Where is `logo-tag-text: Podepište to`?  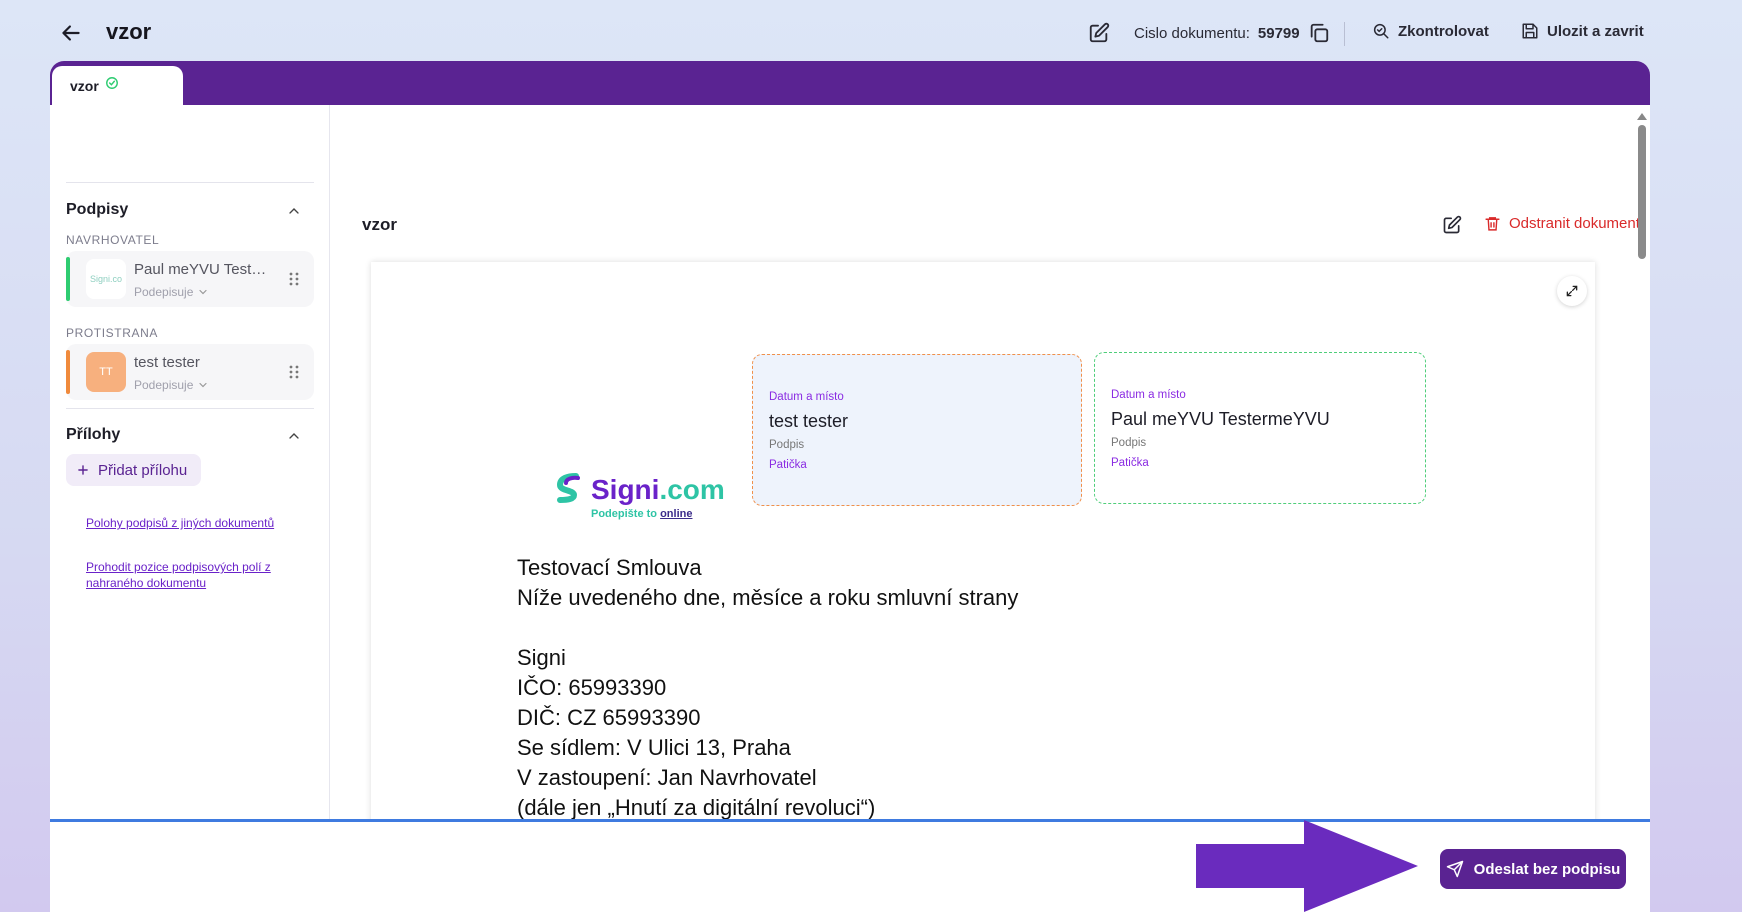 logo-tag-text: Podepište to is located at coordinates (624, 514).